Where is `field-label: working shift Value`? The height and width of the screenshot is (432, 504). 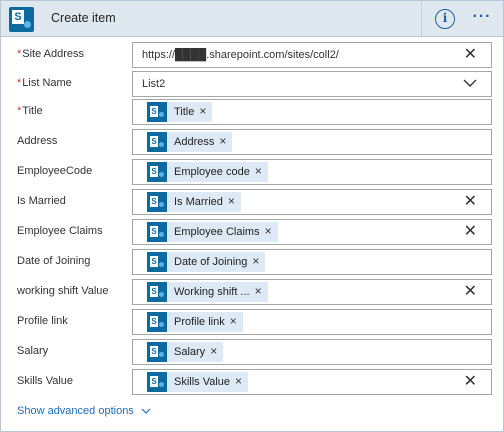 field-label: working shift Value is located at coordinates (63, 291).